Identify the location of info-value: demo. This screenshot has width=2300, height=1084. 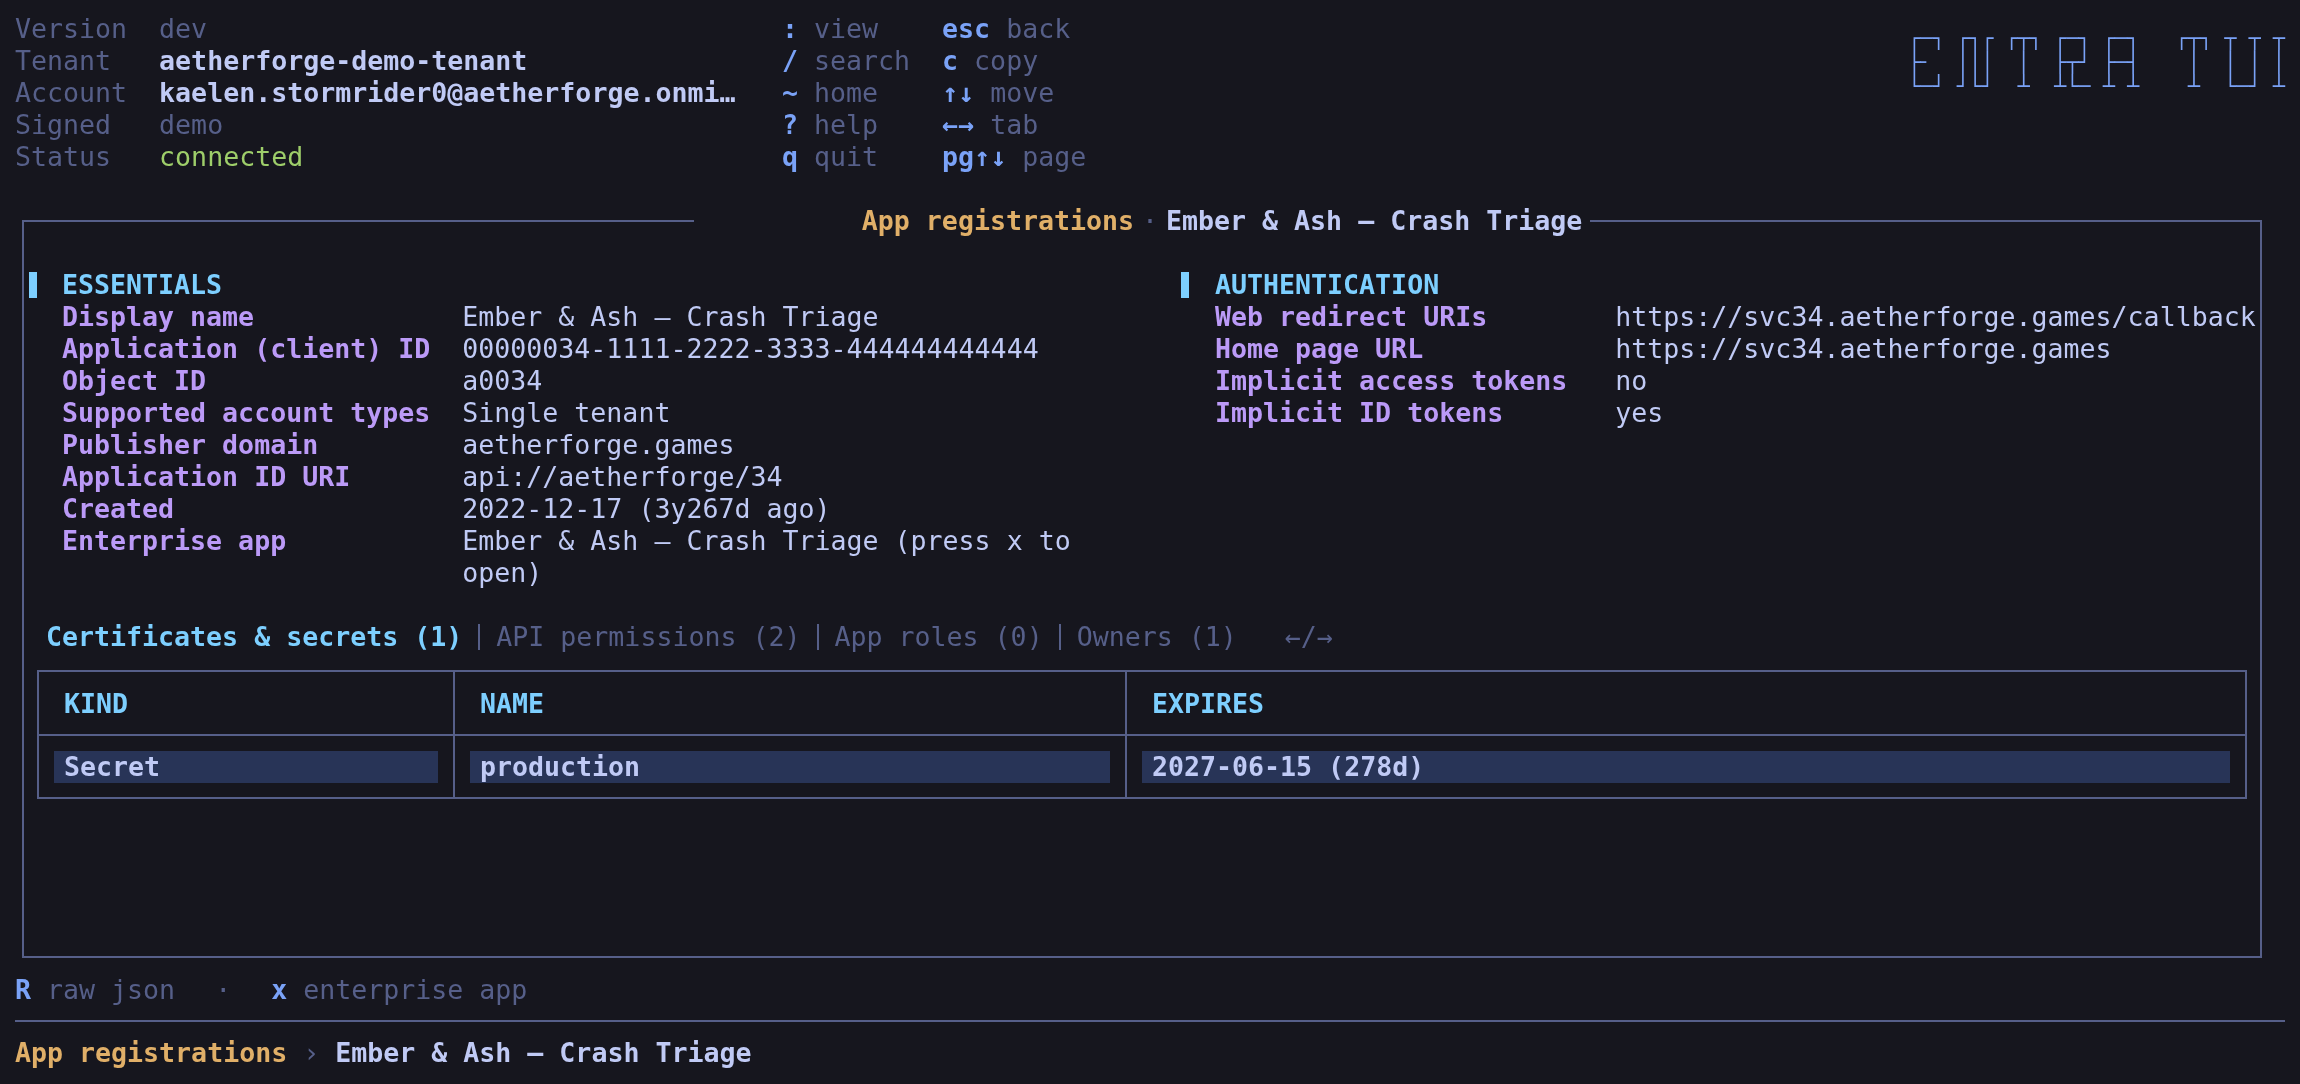
(192, 125).